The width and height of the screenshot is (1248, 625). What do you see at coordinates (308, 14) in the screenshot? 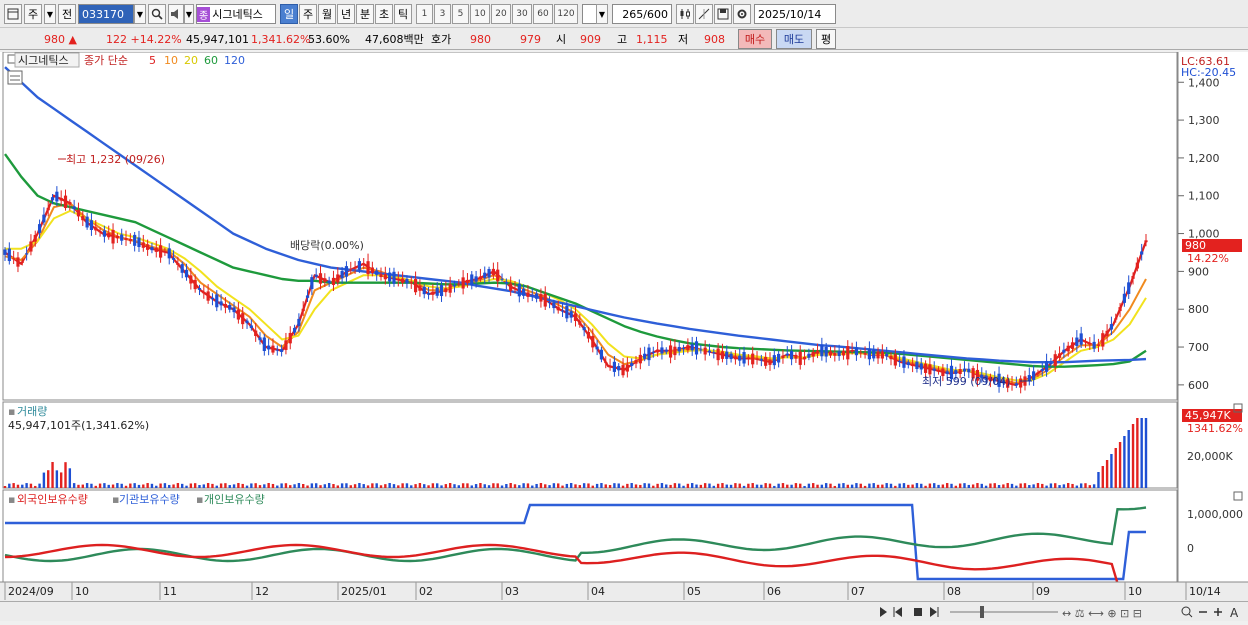
I see `tab-week: 주` at bounding box center [308, 14].